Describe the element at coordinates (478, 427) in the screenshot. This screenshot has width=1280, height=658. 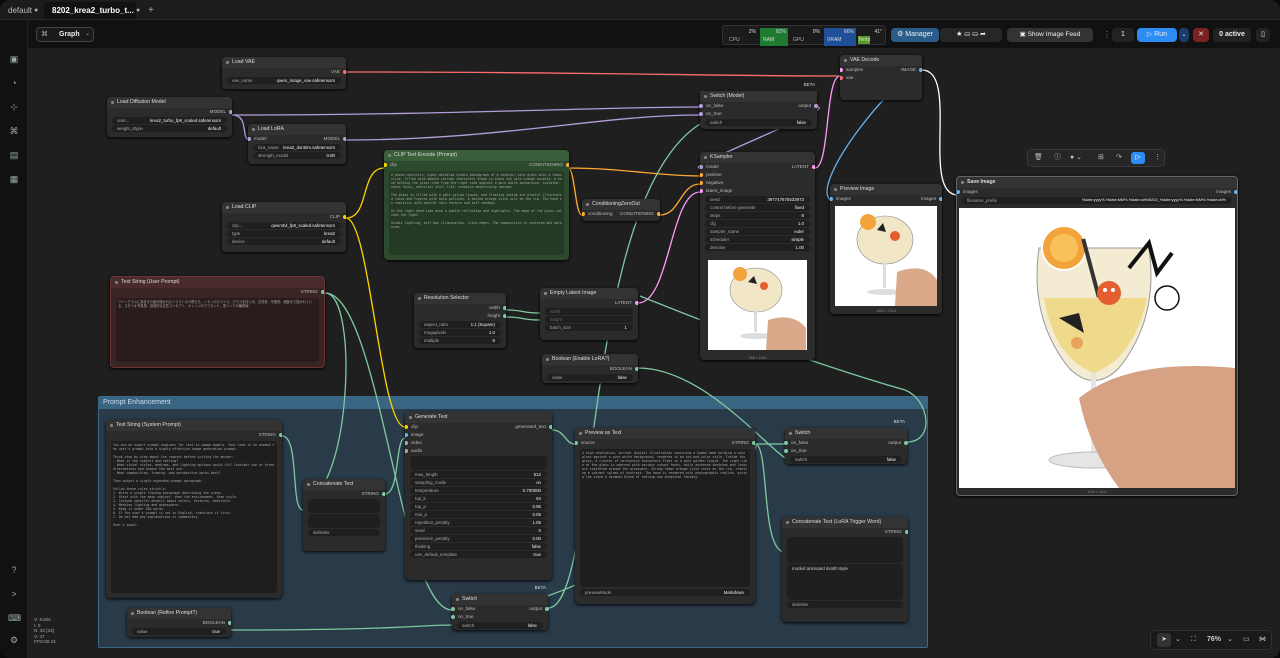
I see `input-clip: clip generated_text` at that location.